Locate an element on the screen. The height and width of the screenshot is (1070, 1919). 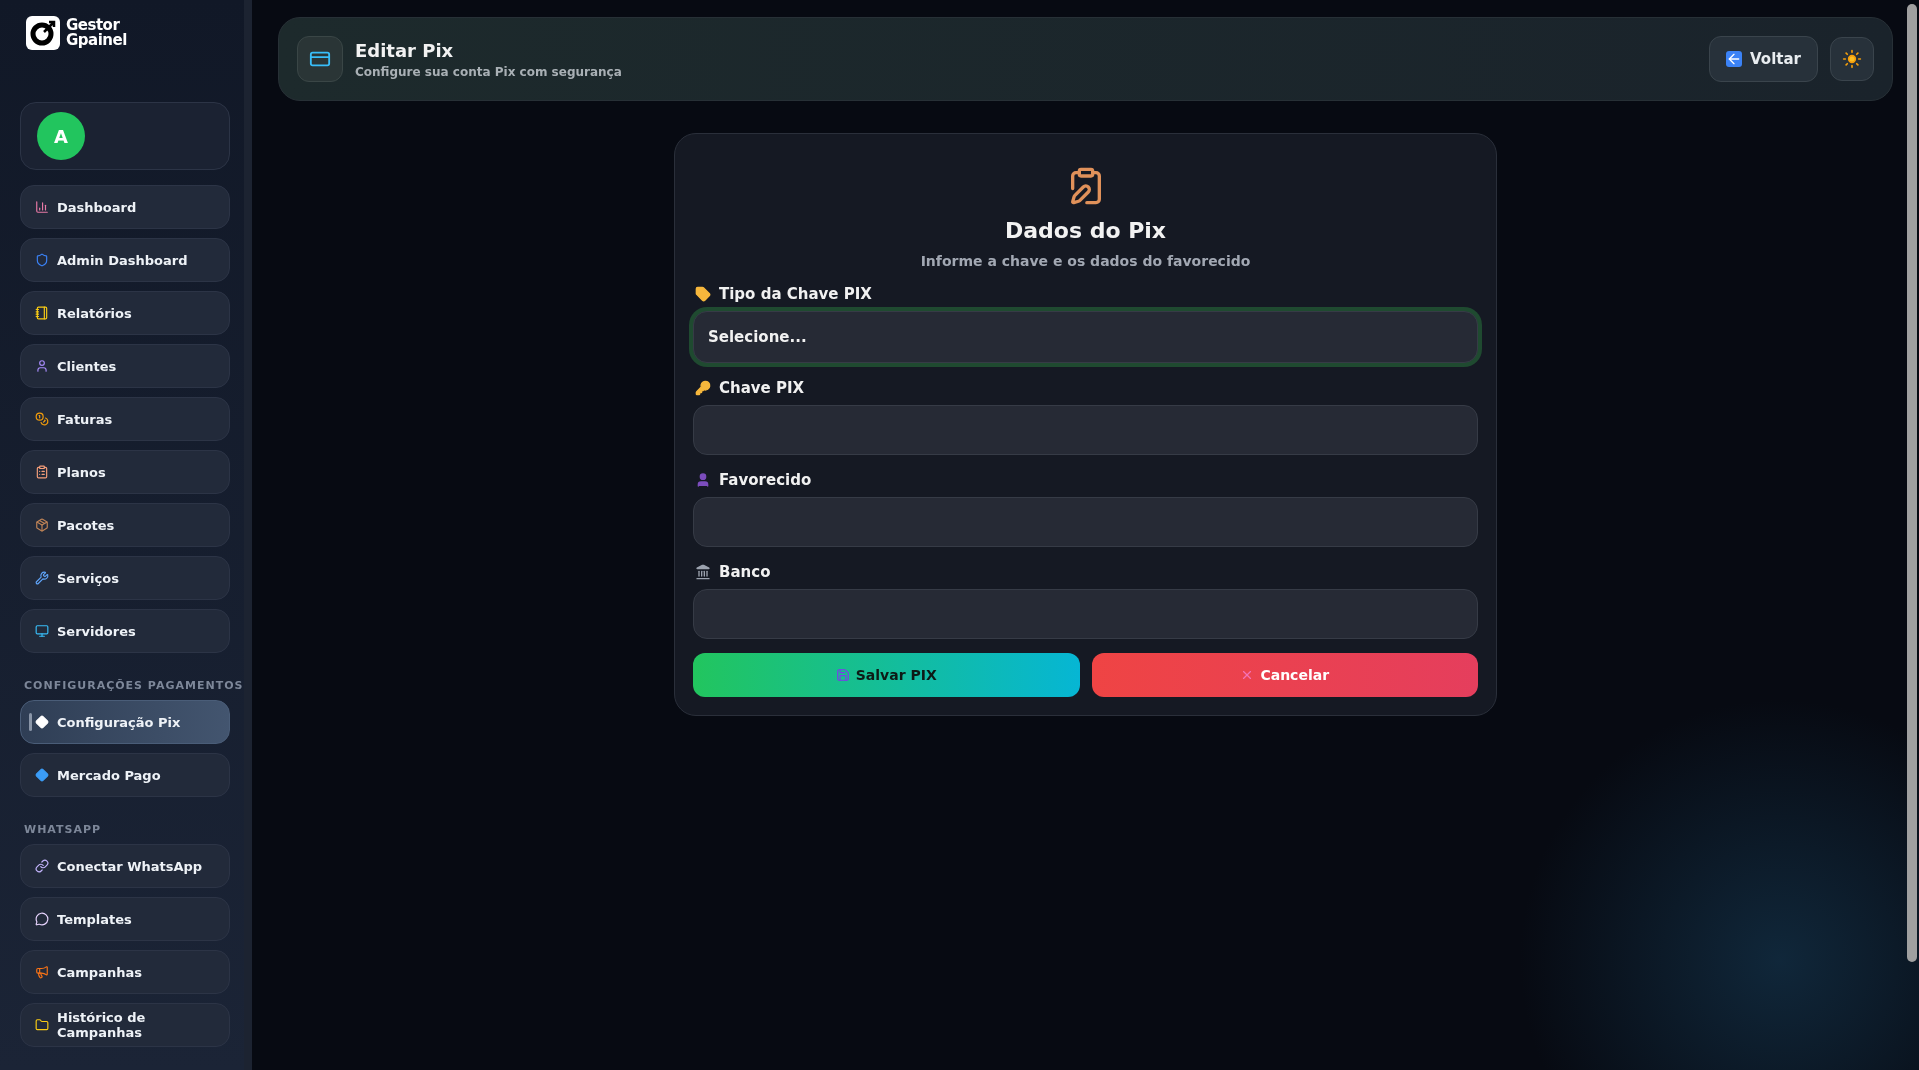
package-icon is located at coordinates (42, 525).